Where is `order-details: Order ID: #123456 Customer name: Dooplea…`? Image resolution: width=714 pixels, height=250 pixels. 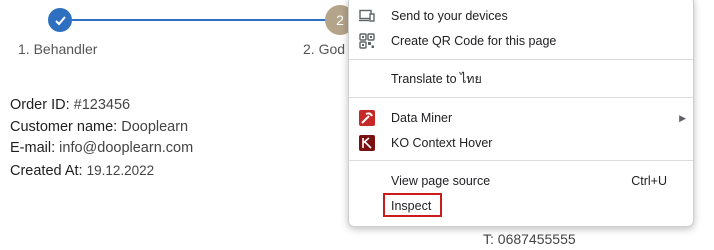
order-details: Order ID: #123456 Customer name: Dooplea… is located at coordinates (101, 138).